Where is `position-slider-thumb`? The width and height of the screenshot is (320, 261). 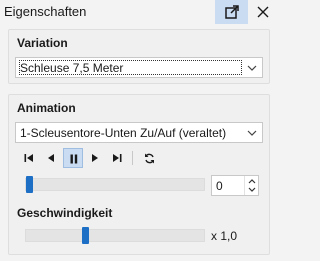 position-slider-thumb is located at coordinates (29, 184).